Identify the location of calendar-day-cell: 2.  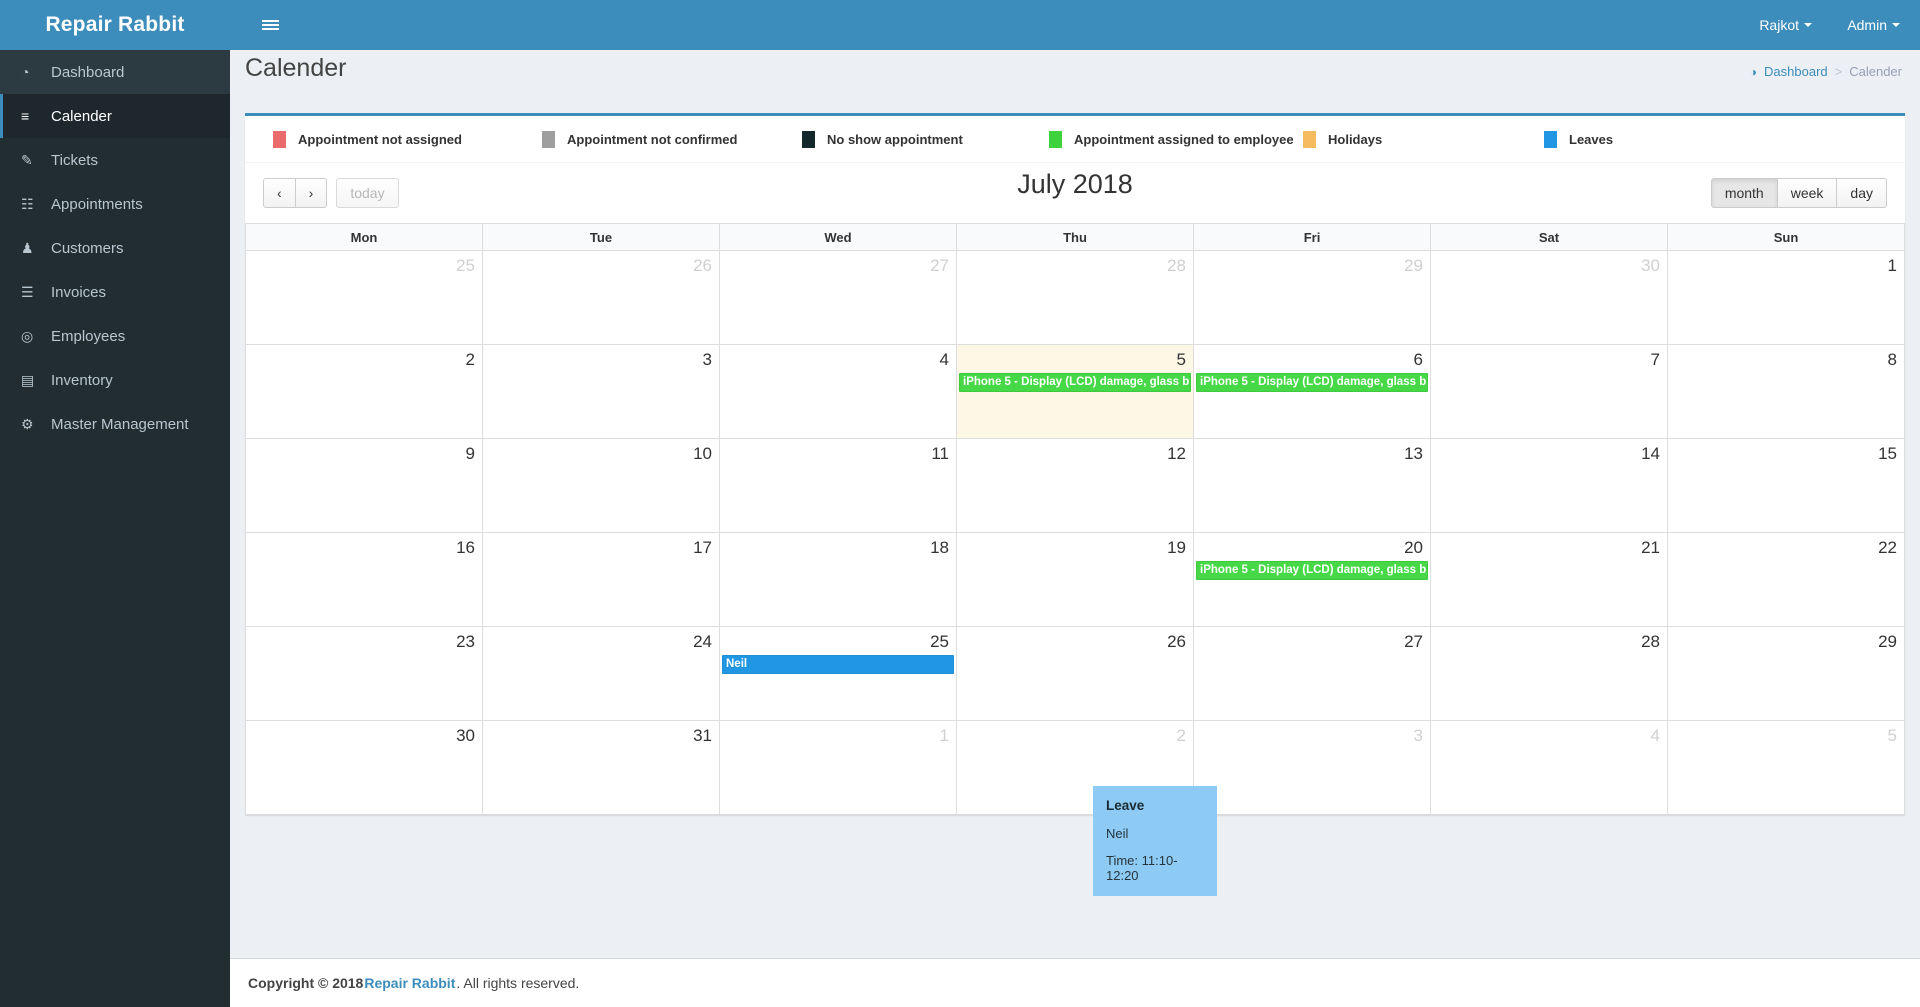
(364, 391).